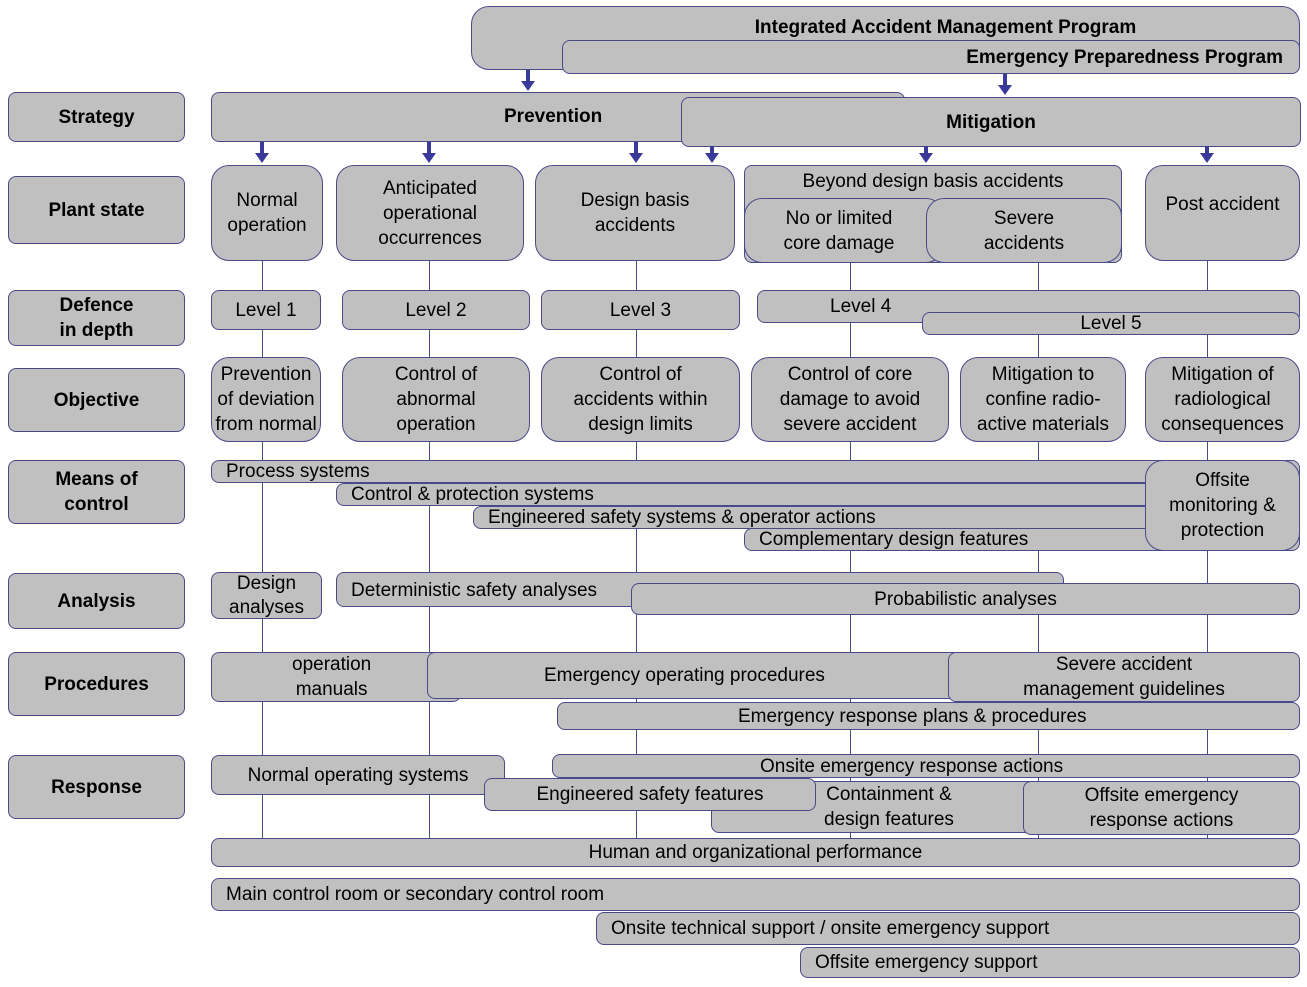  What do you see at coordinates (553, 116) in the screenshot?
I see `prevention-label: Prevention` at bounding box center [553, 116].